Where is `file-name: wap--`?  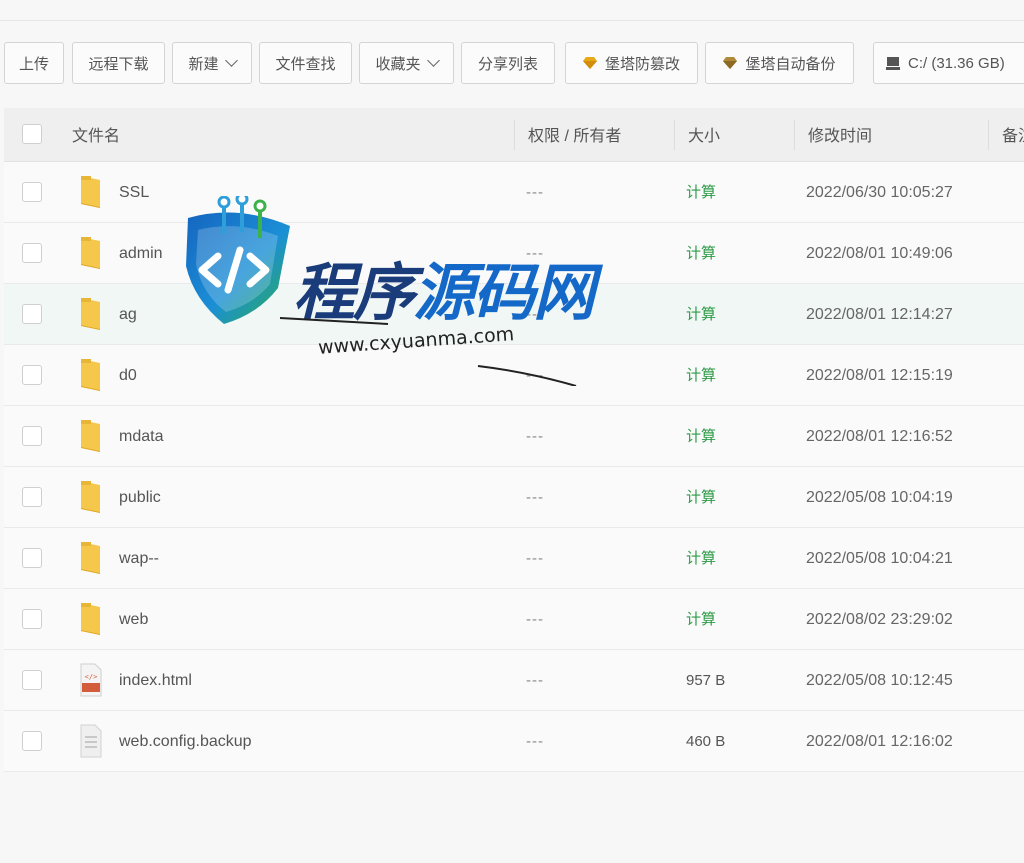 file-name: wap-- is located at coordinates (139, 559).